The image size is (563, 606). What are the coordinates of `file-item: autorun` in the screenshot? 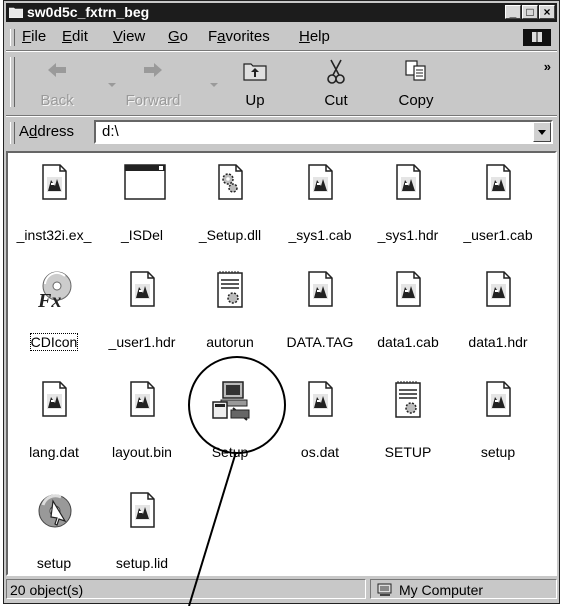 It's located at (230, 310).